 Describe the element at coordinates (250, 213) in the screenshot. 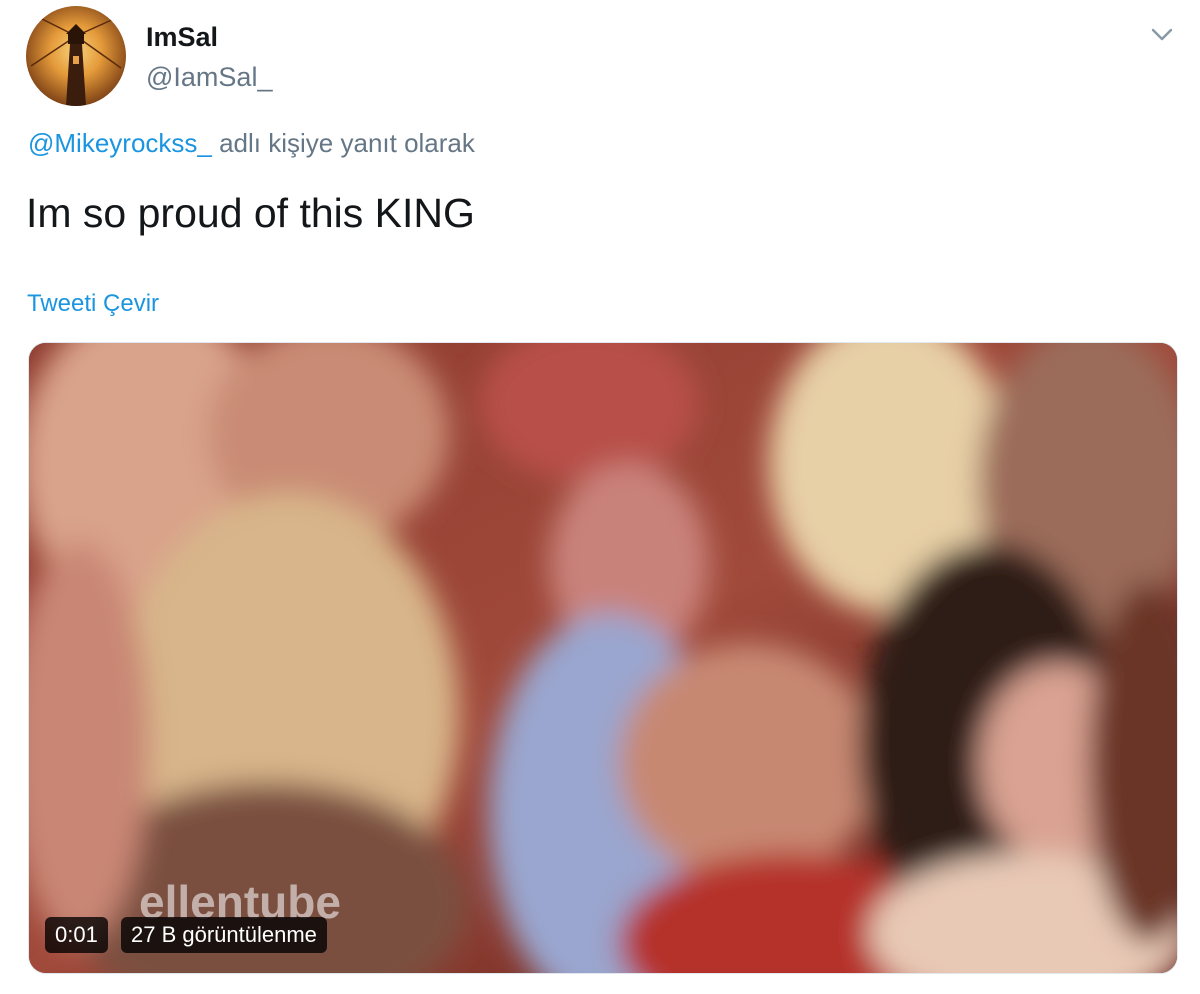

I see `tweet-text: Im so proud of this KING` at that location.